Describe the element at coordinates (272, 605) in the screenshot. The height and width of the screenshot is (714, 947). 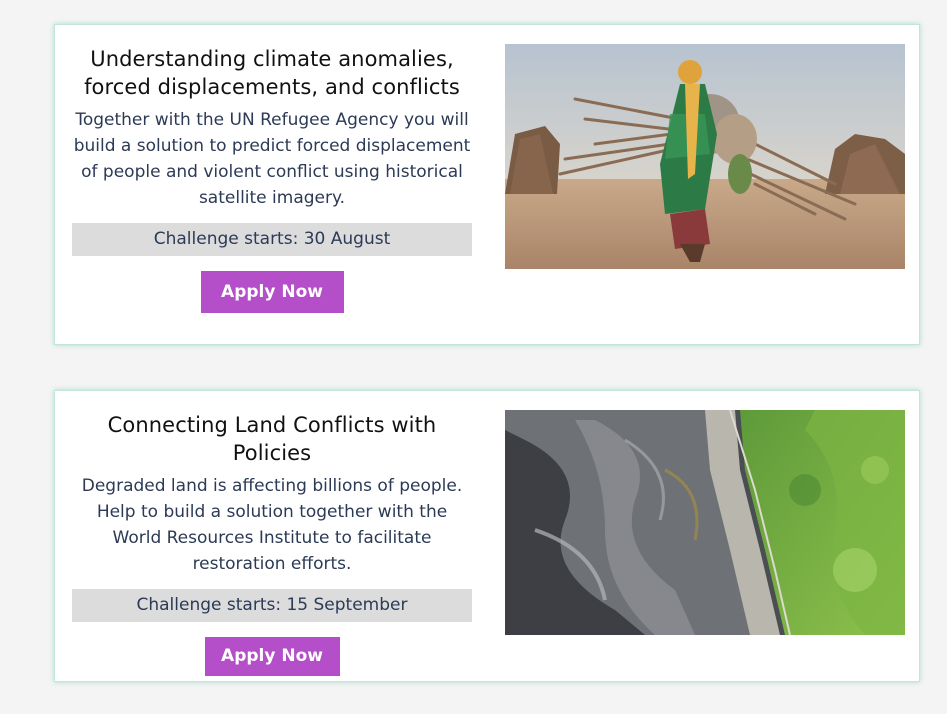
I see `challenge-start-date: Challenge starts: 15 September` at that location.